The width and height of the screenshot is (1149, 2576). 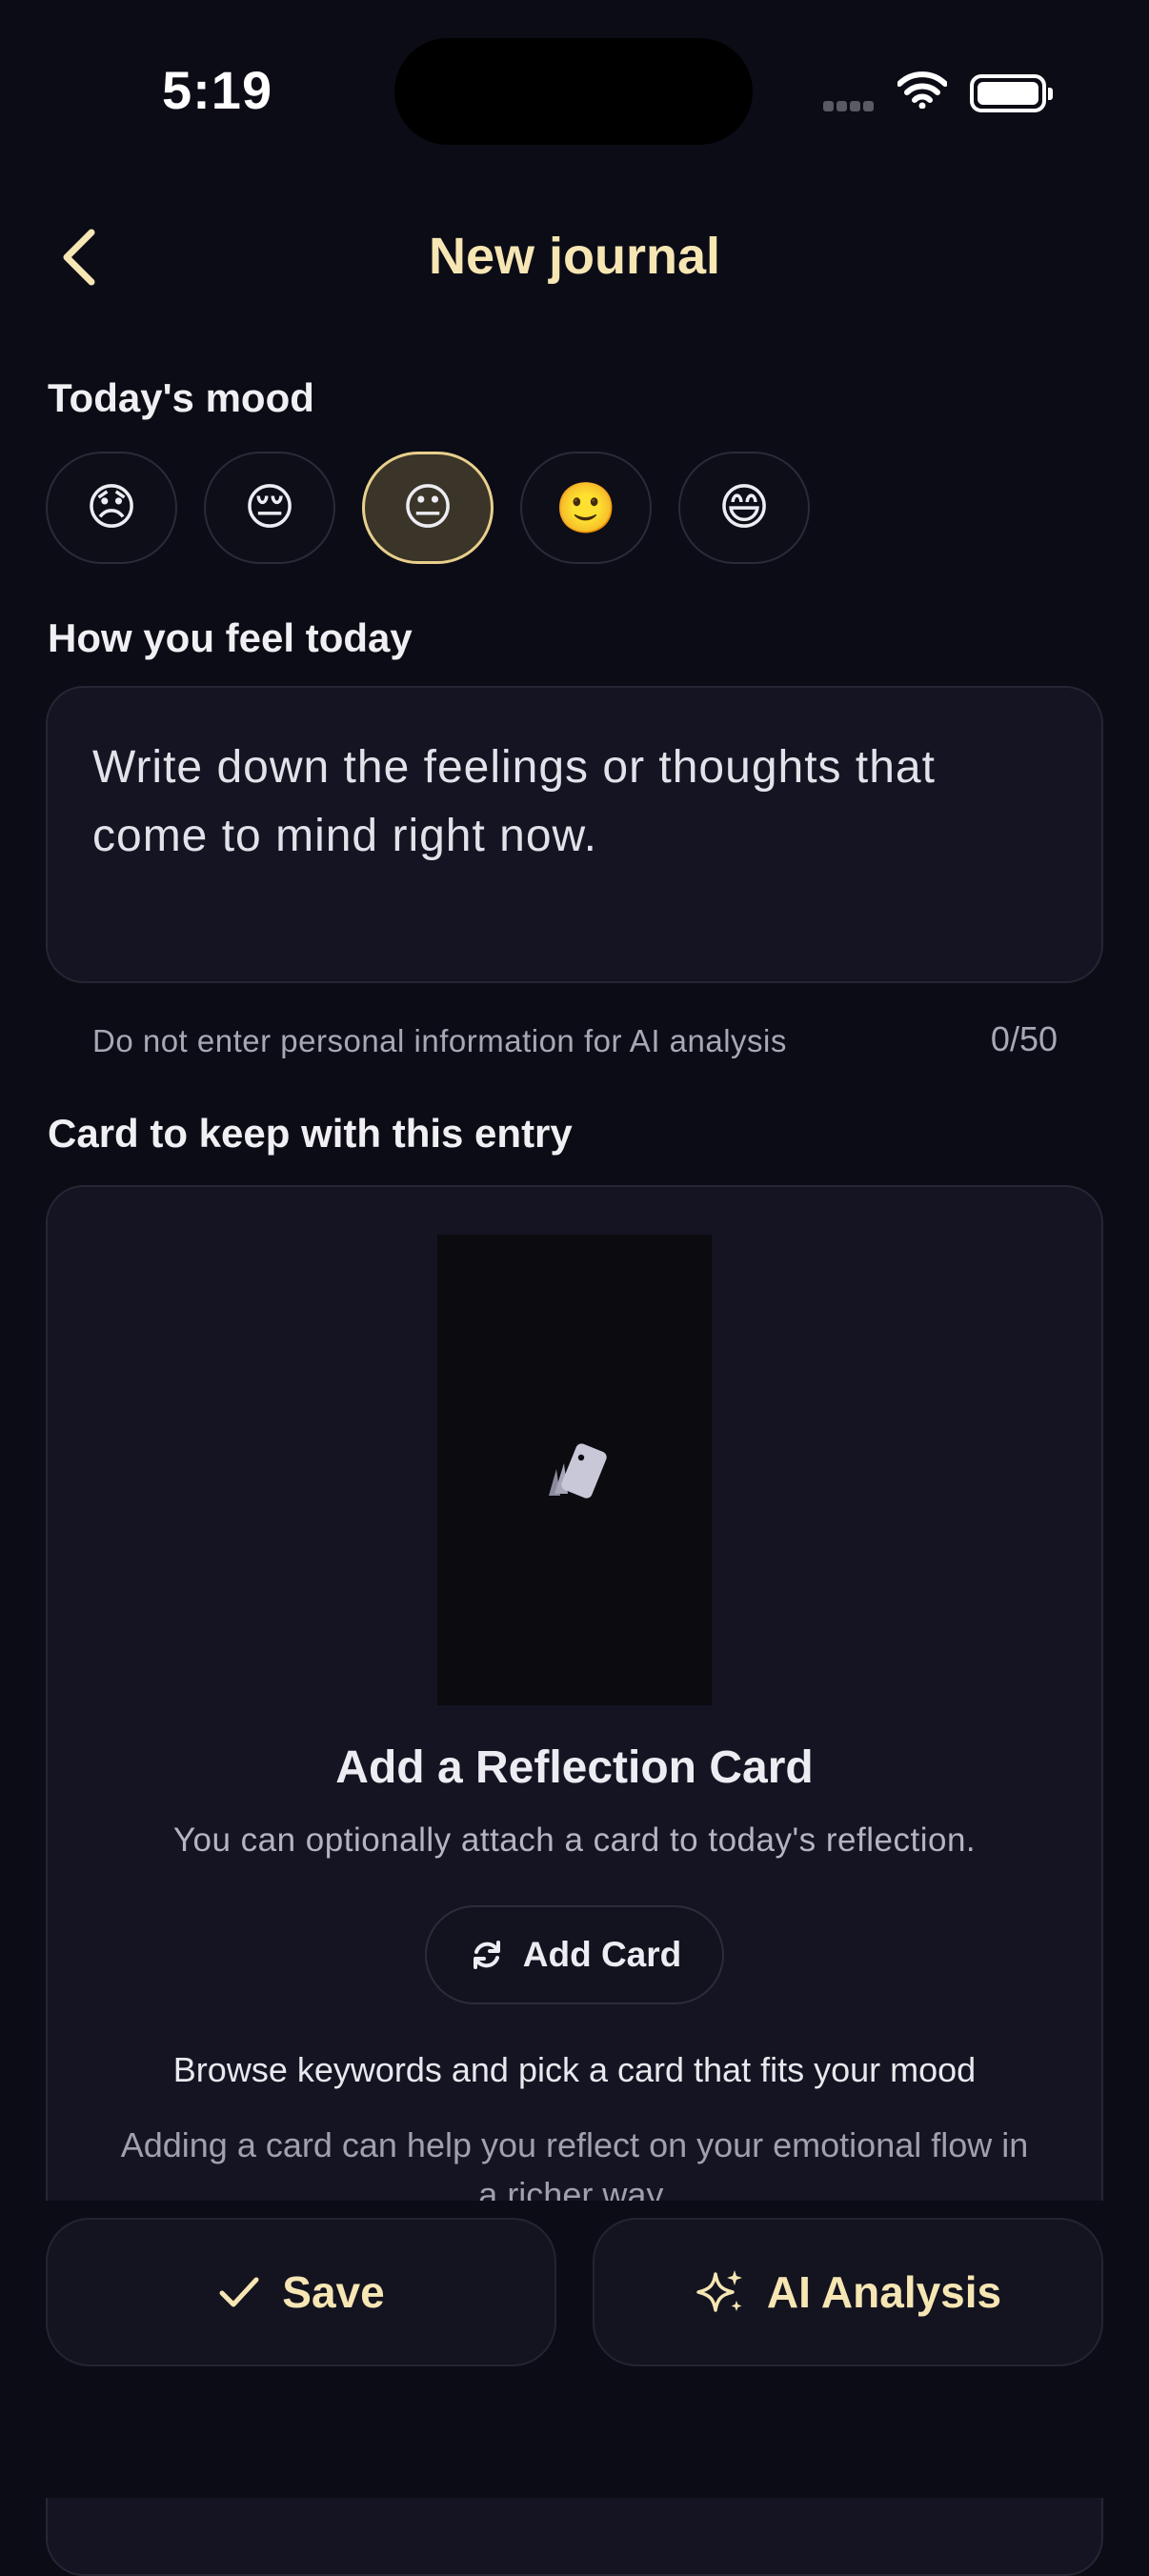 I want to click on add-card-label: Add Card, so click(x=602, y=1955).